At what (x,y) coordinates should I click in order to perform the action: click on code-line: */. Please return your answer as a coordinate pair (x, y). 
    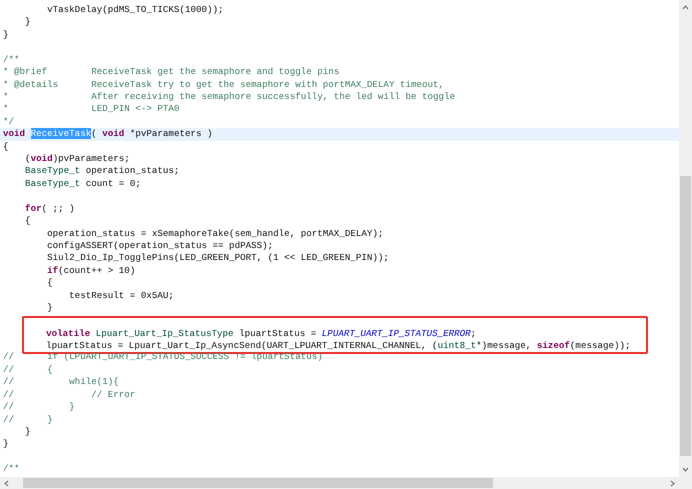
    Looking at the image, I should click on (9, 122).